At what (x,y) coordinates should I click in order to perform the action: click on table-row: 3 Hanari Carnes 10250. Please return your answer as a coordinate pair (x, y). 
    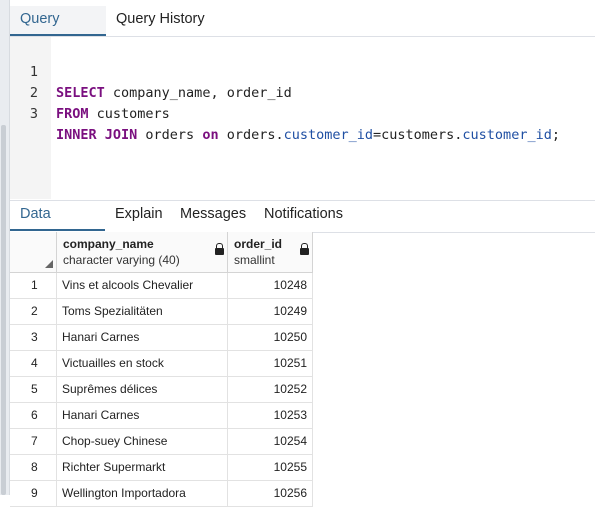
    Looking at the image, I should click on (161, 338).